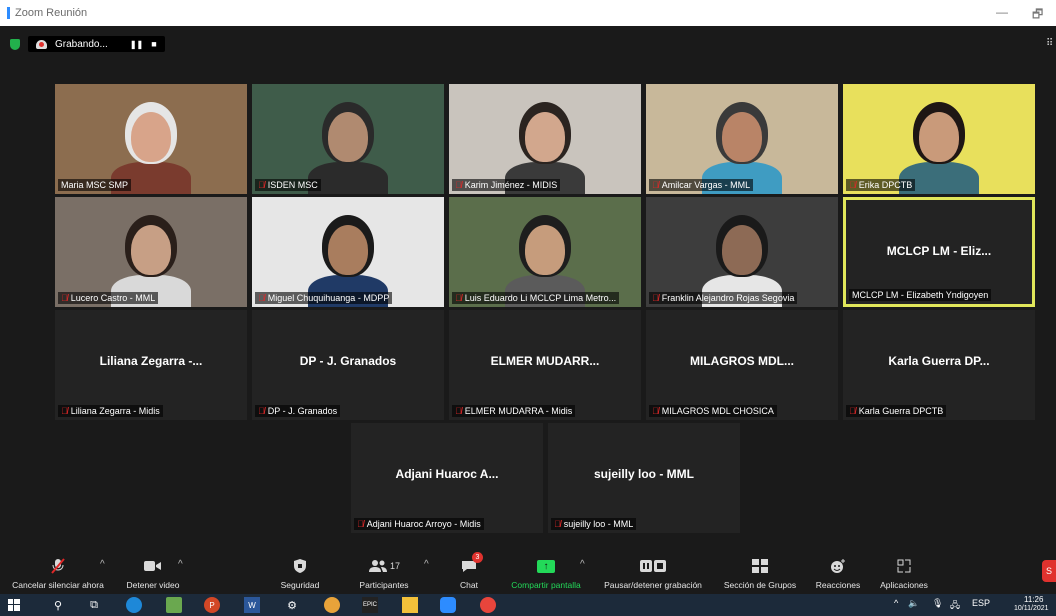 The width and height of the screenshot is (1056, 616). Describe the element at coordinates (332, 605) in the screenshot. I see `app-icon` at that location.